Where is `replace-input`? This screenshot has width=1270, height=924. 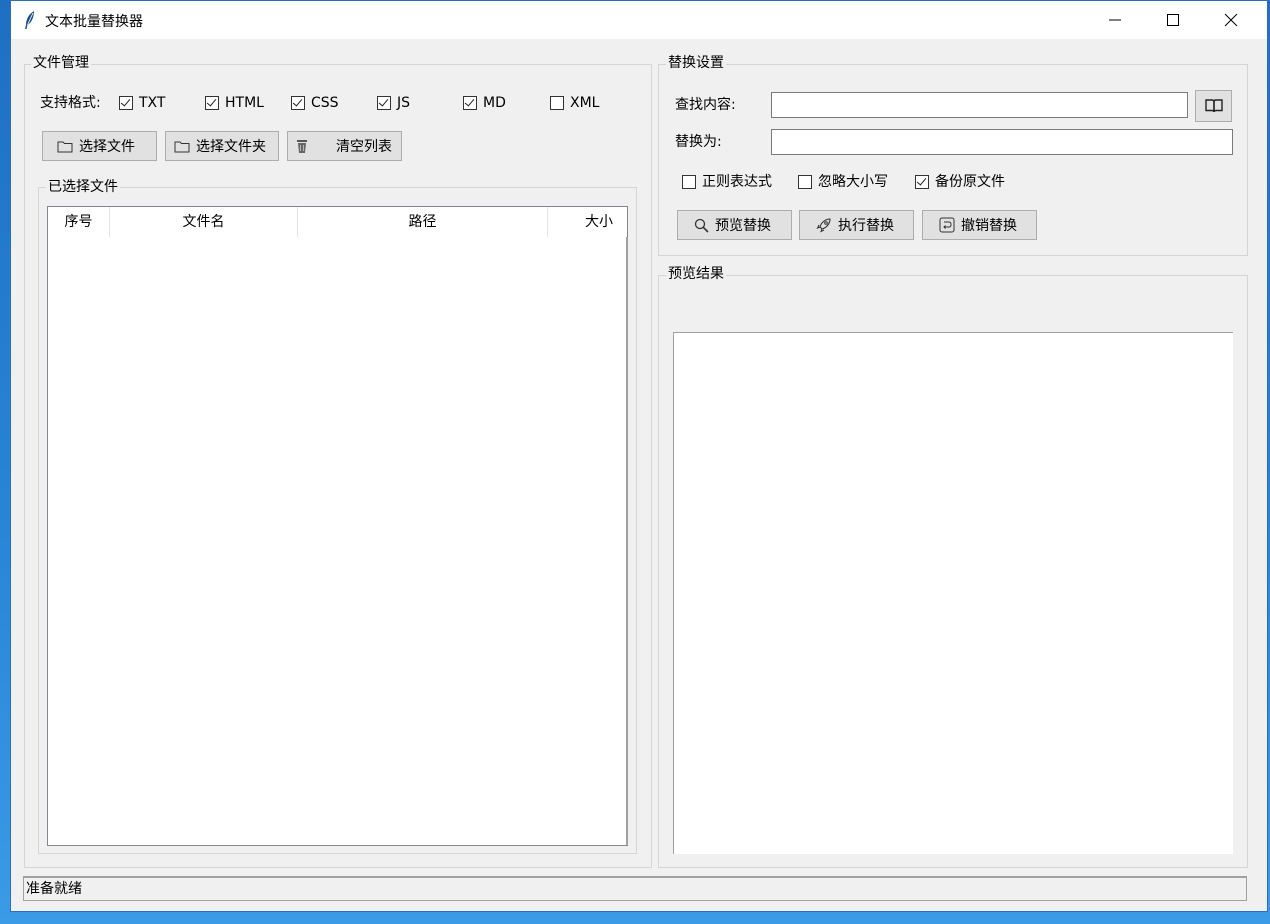 replace-input is located at coordinates (1002, 142).